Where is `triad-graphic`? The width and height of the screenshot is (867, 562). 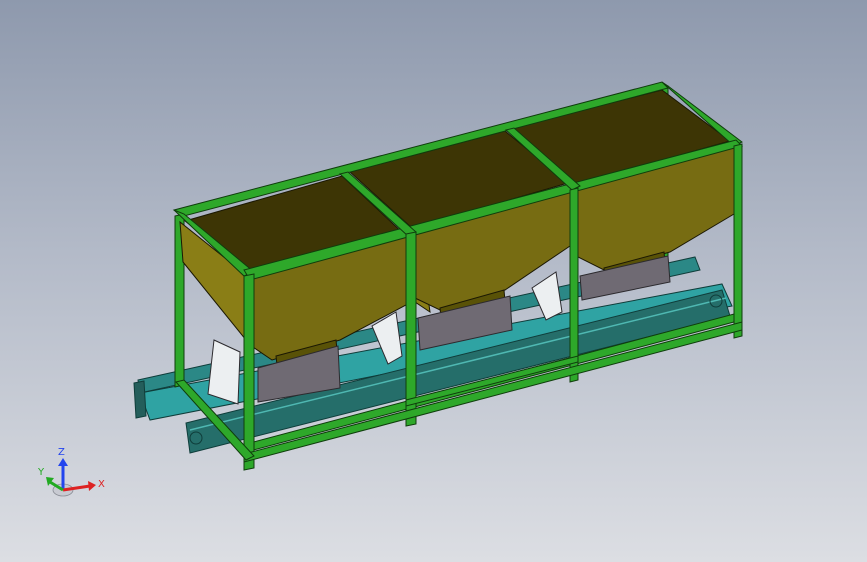
triad-graphic is located at coordinates (71, 477).